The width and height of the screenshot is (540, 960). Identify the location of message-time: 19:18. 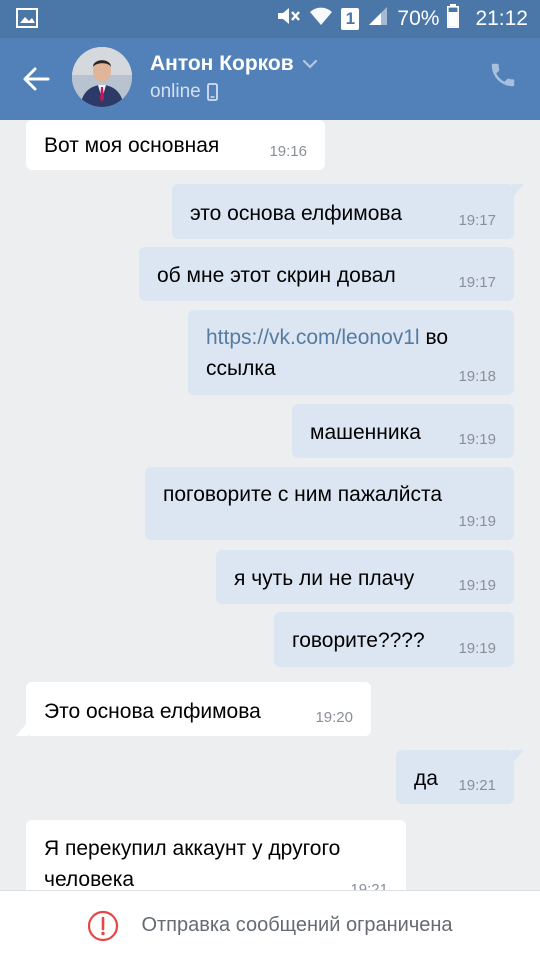
(477, 376).